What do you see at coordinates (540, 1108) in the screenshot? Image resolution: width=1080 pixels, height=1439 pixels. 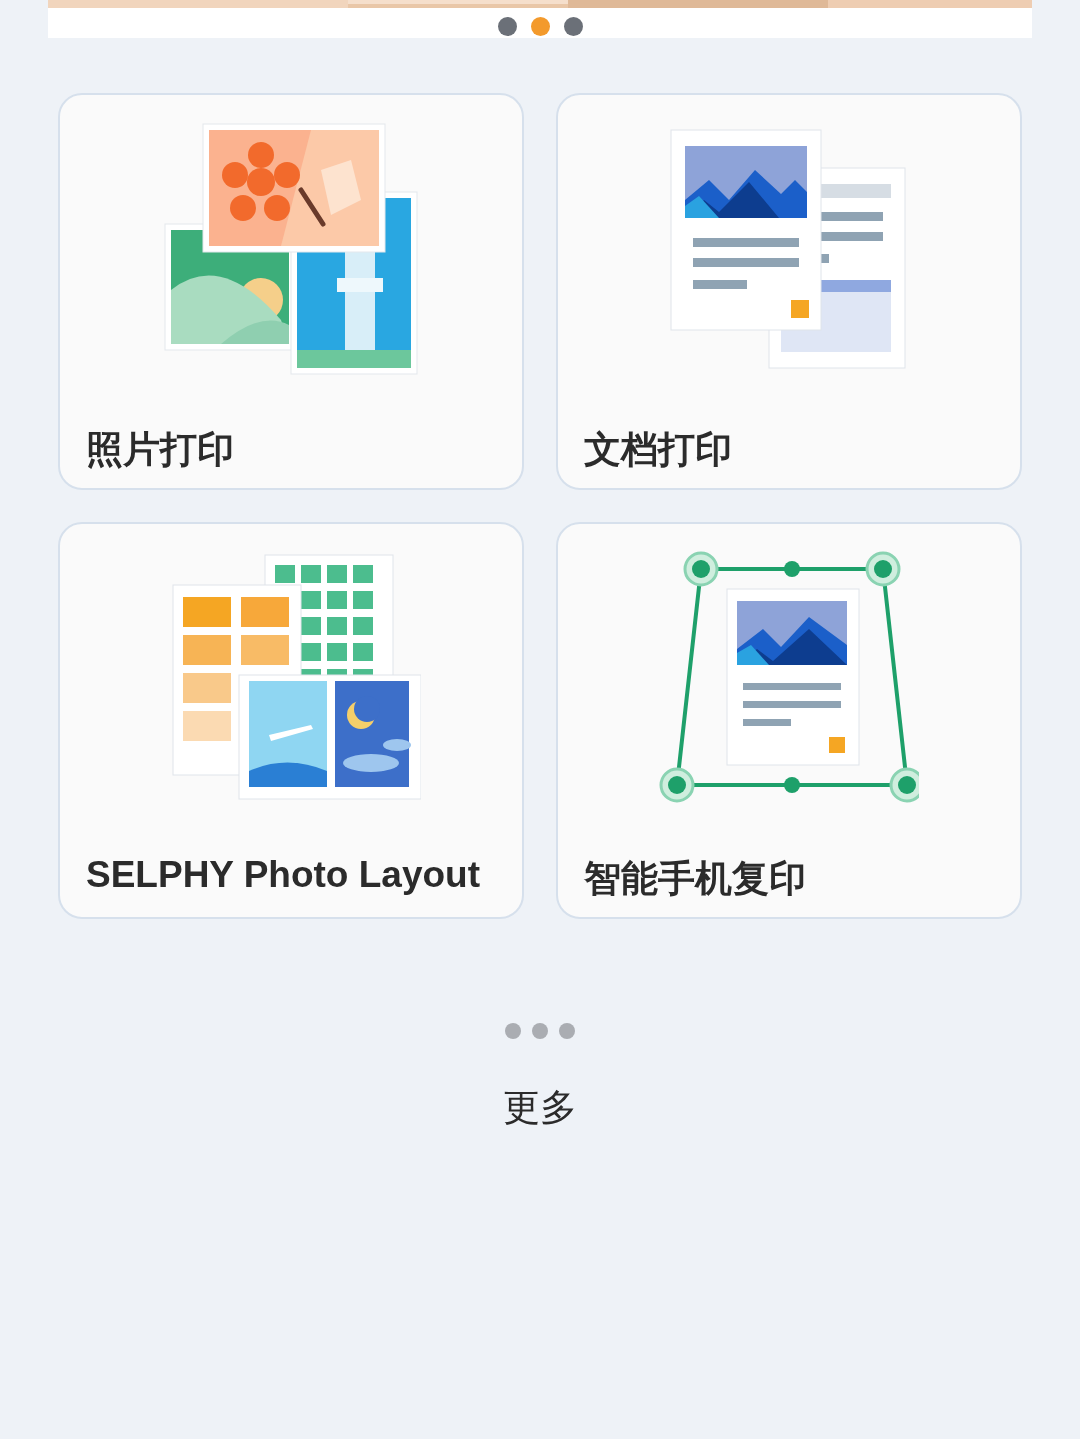 I see `more-button: 更多` at bounding box center [540, 1108].